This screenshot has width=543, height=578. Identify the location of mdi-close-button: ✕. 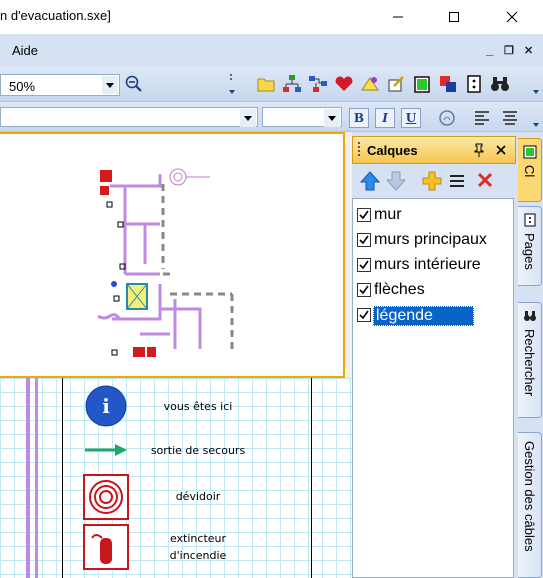
(528, 50).